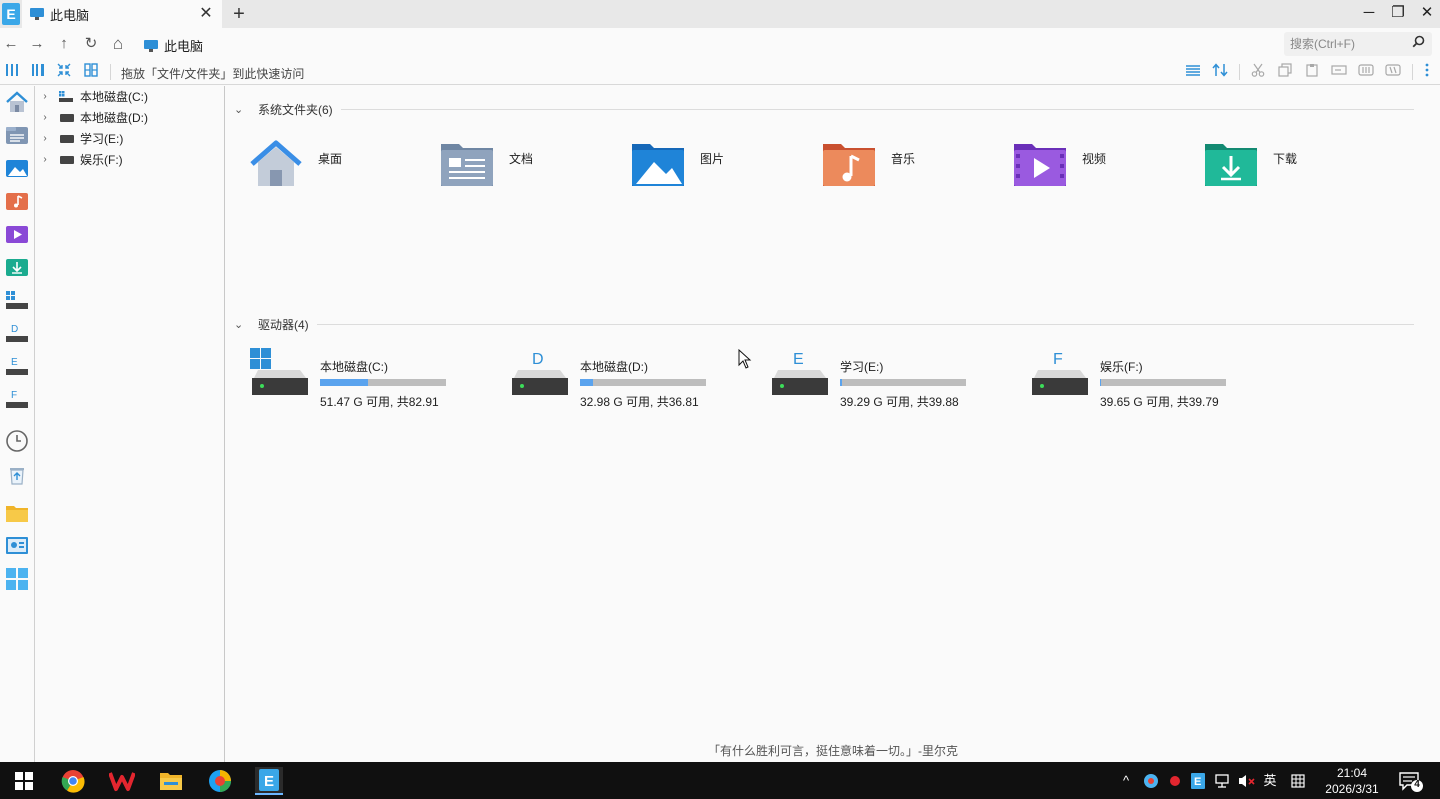 This screenshot has height=799, width=1440. Describe the element at coordinates (1418, 43) in the screenshot. I see `search-icon` at that location.